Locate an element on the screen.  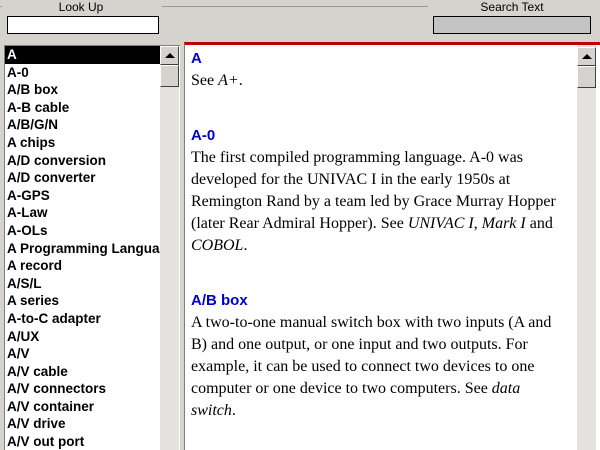
cross-reference-link: UNIVAC I is located at coordinates (441, 223).